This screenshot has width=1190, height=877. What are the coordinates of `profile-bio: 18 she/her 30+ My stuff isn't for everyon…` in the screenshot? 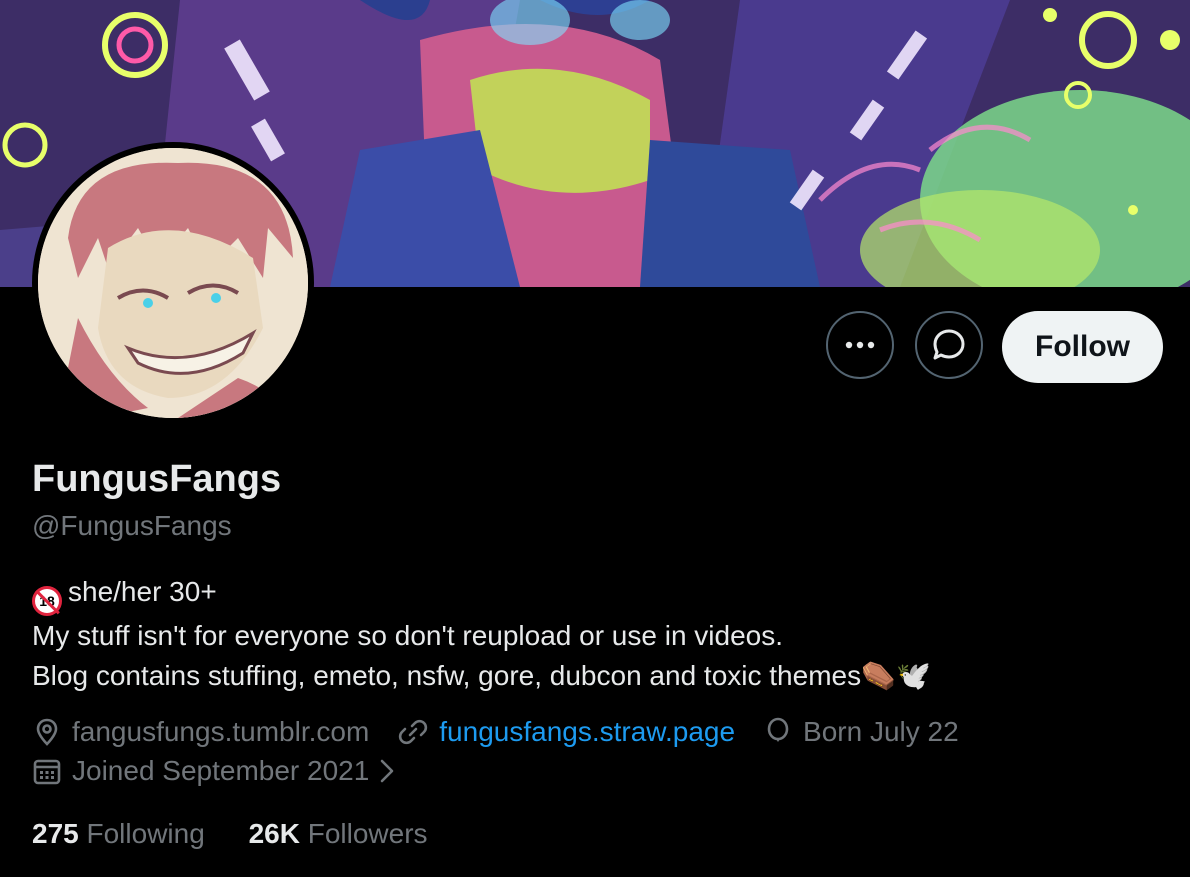 It's located at (481, 634).